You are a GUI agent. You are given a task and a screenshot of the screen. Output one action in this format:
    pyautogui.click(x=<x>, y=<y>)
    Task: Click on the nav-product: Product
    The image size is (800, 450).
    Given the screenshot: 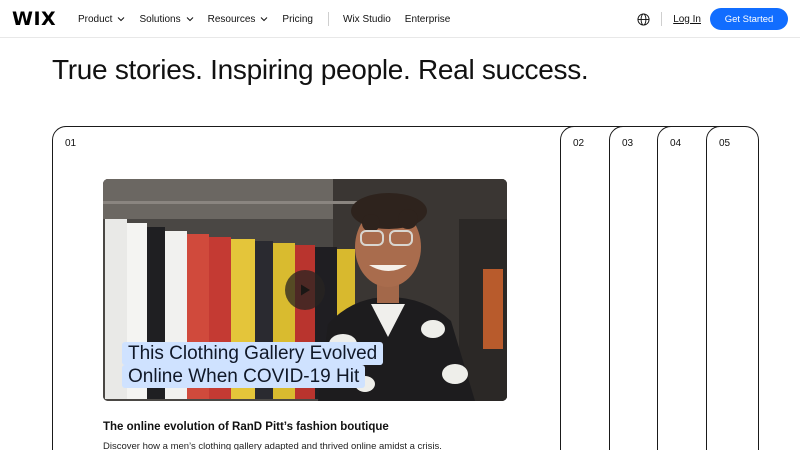 What is the action you would take?
    pyautogui.click(x=101, y=19)
    